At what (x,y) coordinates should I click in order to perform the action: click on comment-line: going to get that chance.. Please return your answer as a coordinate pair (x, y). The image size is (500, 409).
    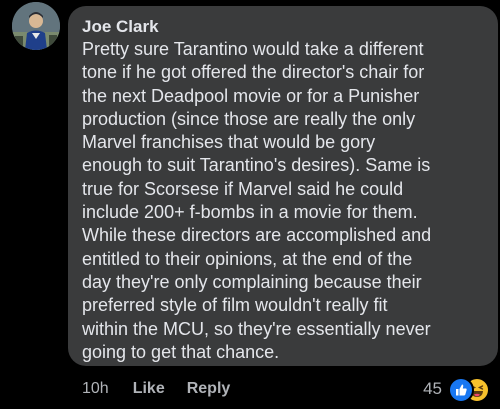
    Looking at the image, I should click on (181, 351).